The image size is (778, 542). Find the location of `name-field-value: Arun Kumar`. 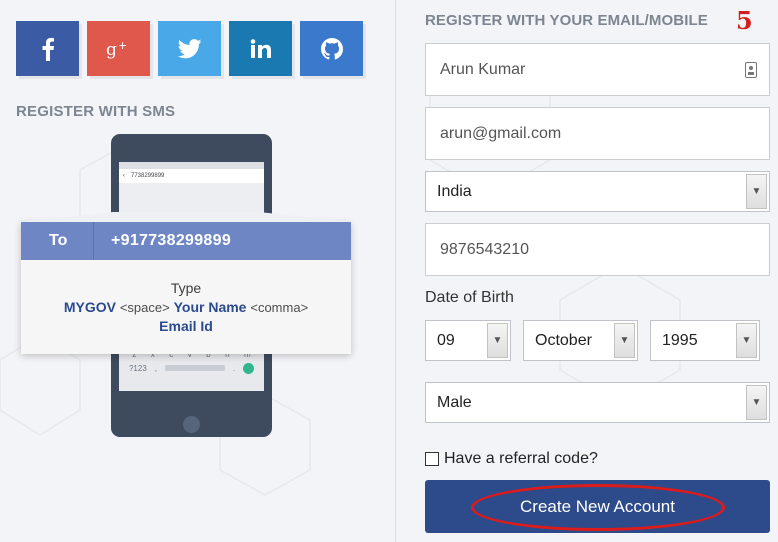

name-field-value: Arun Kumar is located at coordinates (483, 69).